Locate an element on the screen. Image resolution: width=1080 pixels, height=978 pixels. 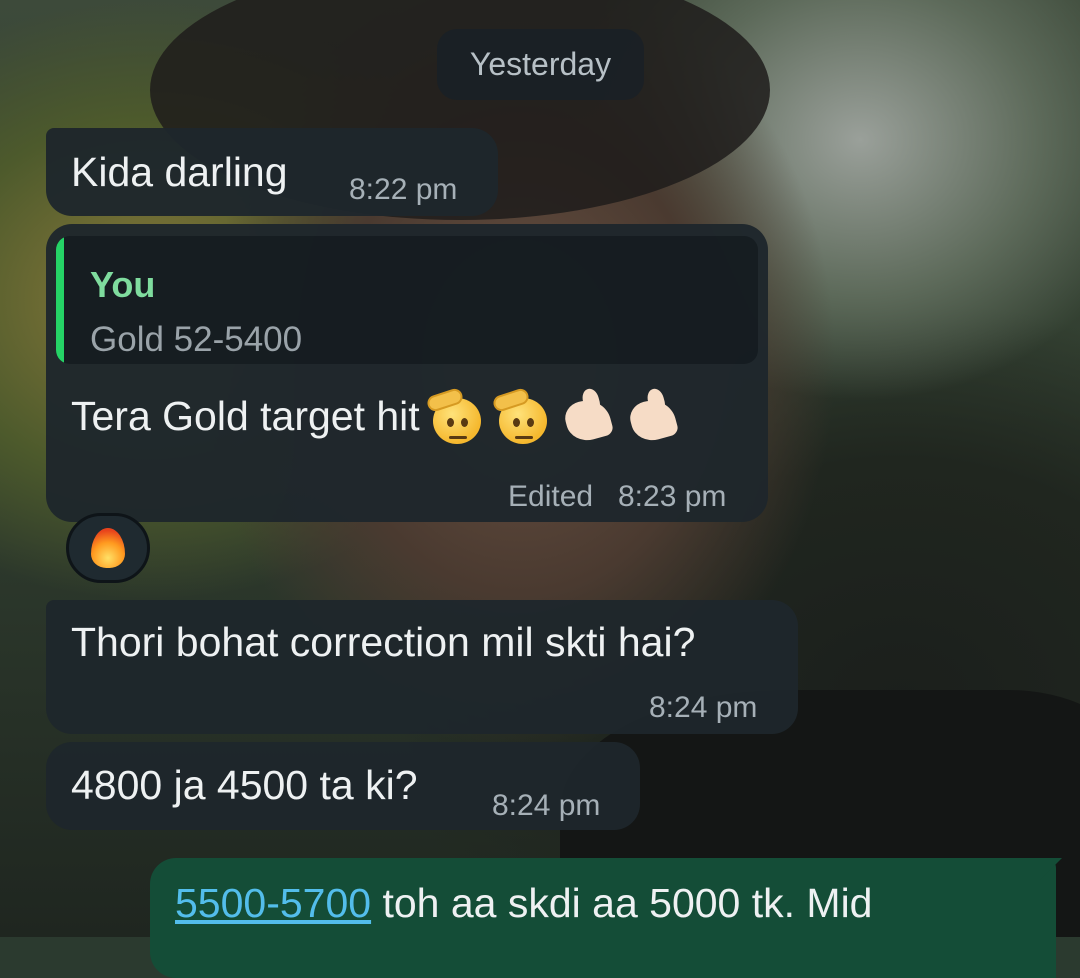
outgoing-message-bubble: 5500-5700 toh aa skdi aa 5000 tk. Mid is located at coordinates (603, 918).